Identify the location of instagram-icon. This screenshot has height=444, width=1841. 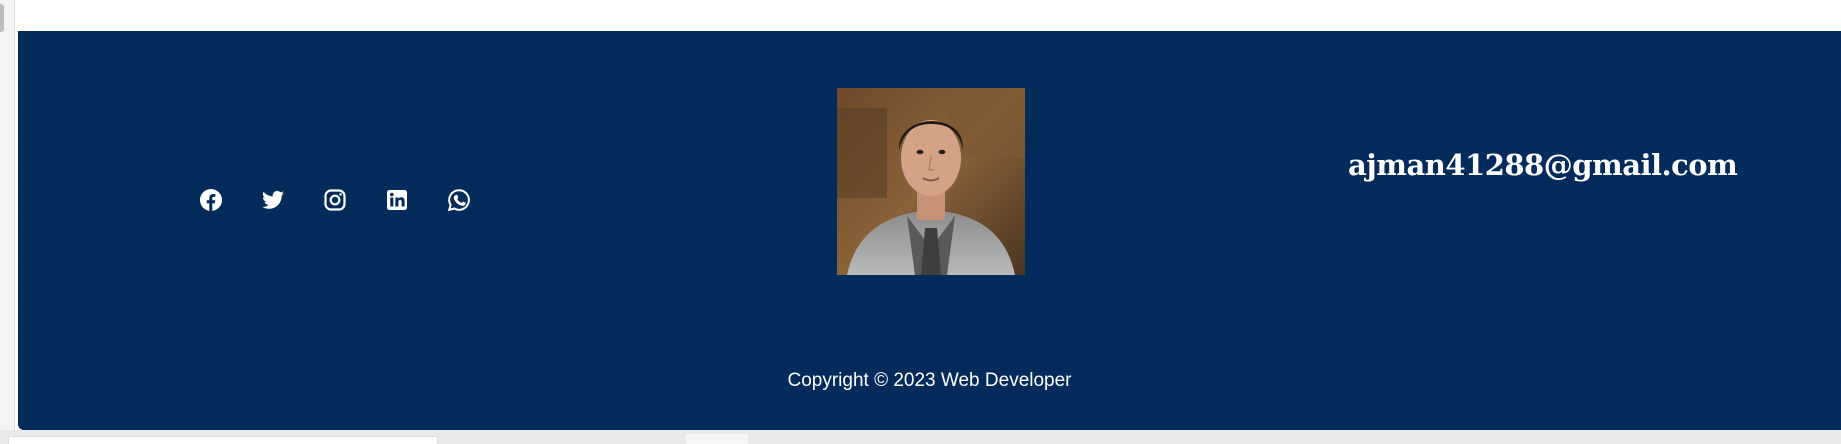
(335, 200).